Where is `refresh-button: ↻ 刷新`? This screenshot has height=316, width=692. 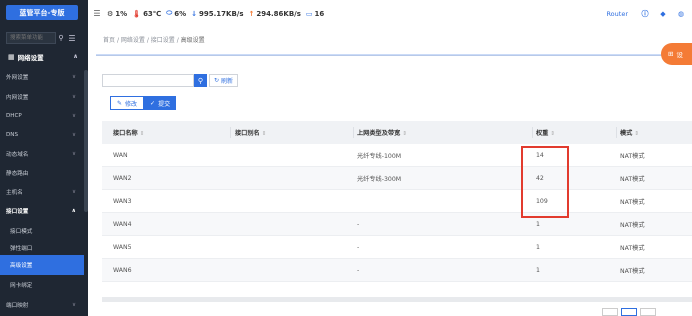
refresh-button: ↻ 刷新 is located at coordinates (224, 80).